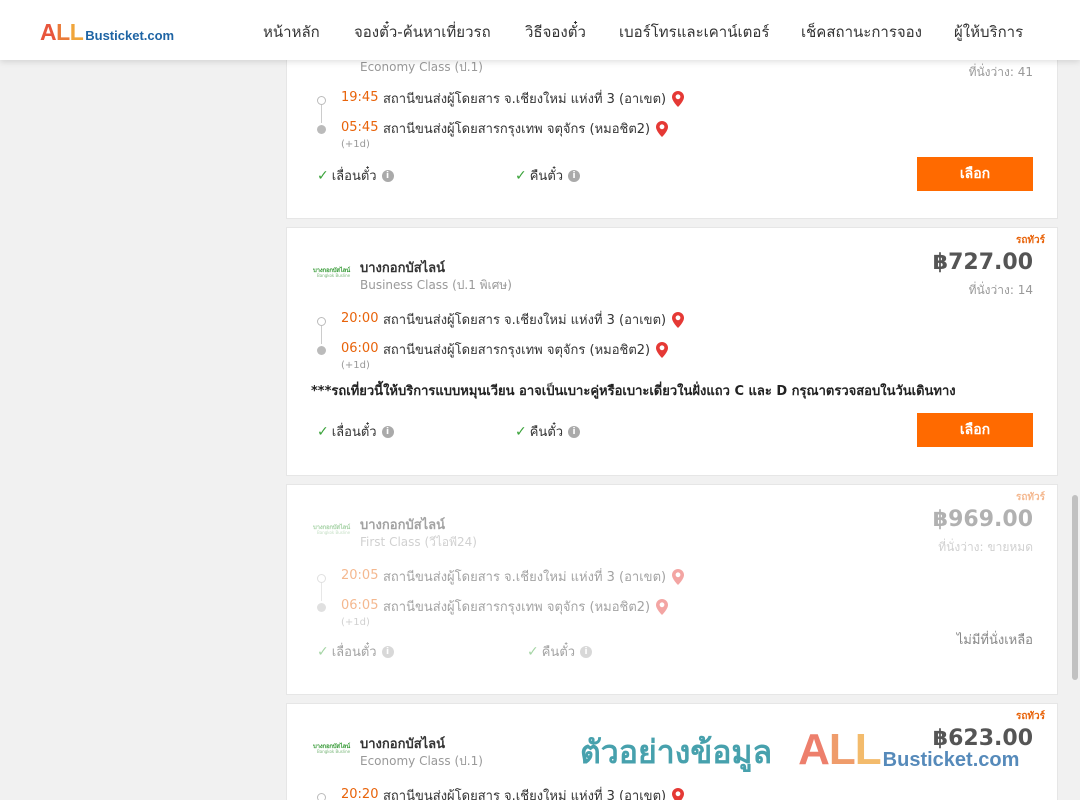  What do you see at coordinates (360, 348) in the screenshot?
I see `arrive-time: 06:00` at bounding box center [360, 348].